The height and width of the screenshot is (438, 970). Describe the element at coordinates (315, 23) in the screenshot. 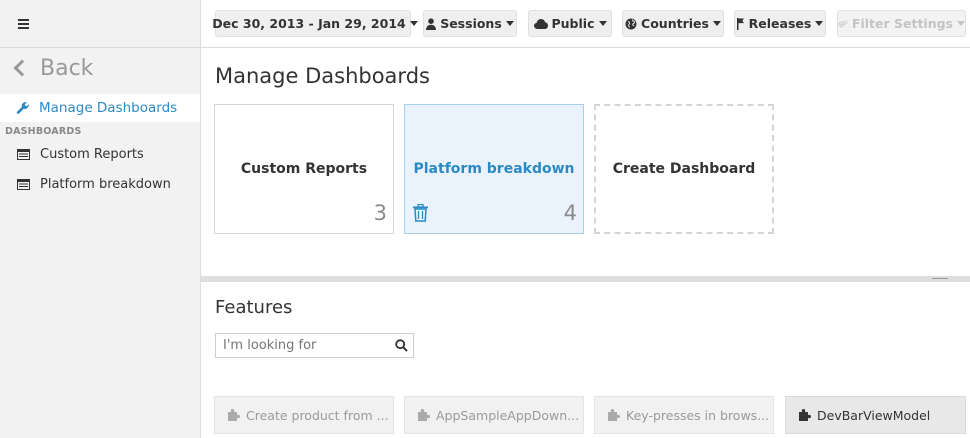

I see `date-range-button: Dec 30, 2013 - Jan 29, 2014` at that location.